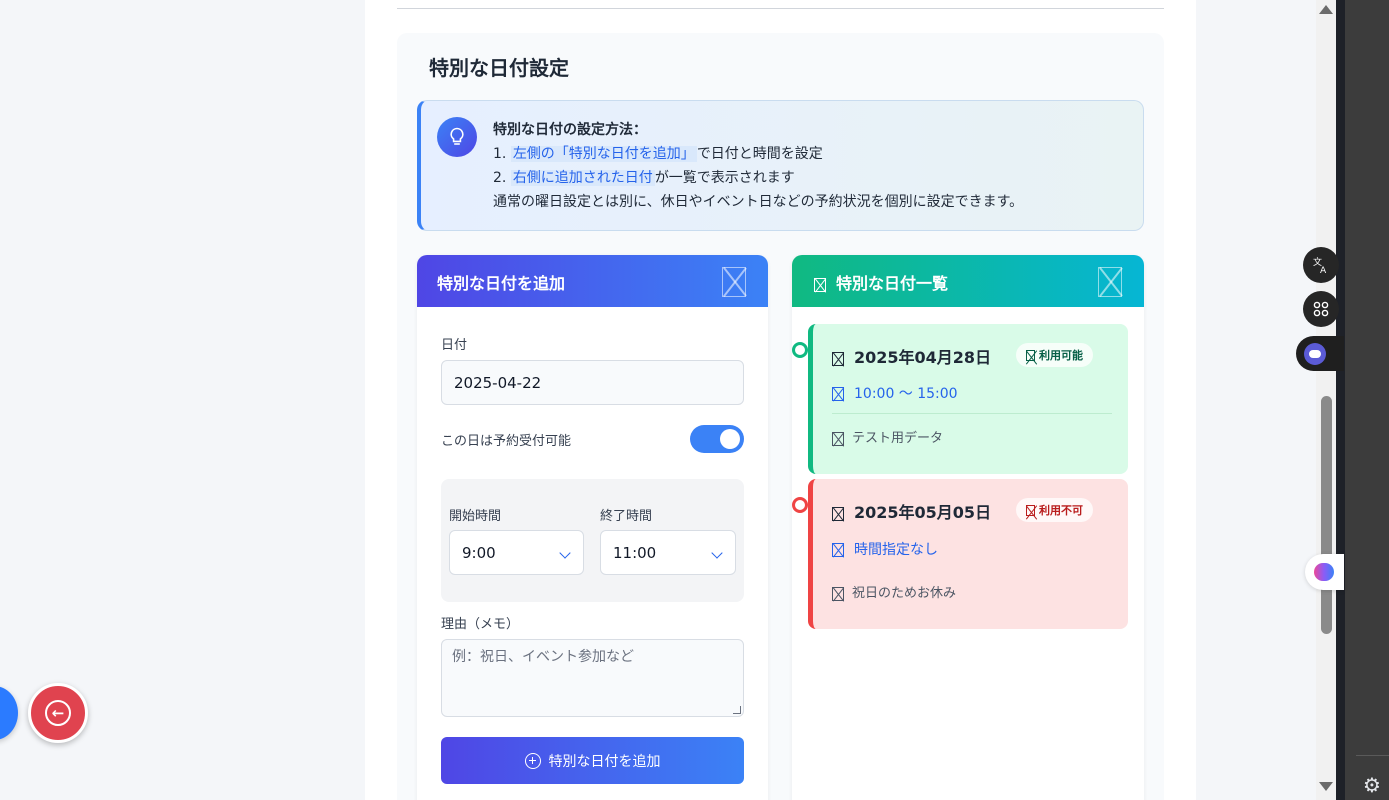  I want to click on entry-time: 10:00 ～ 15:00, so click(895, 393).